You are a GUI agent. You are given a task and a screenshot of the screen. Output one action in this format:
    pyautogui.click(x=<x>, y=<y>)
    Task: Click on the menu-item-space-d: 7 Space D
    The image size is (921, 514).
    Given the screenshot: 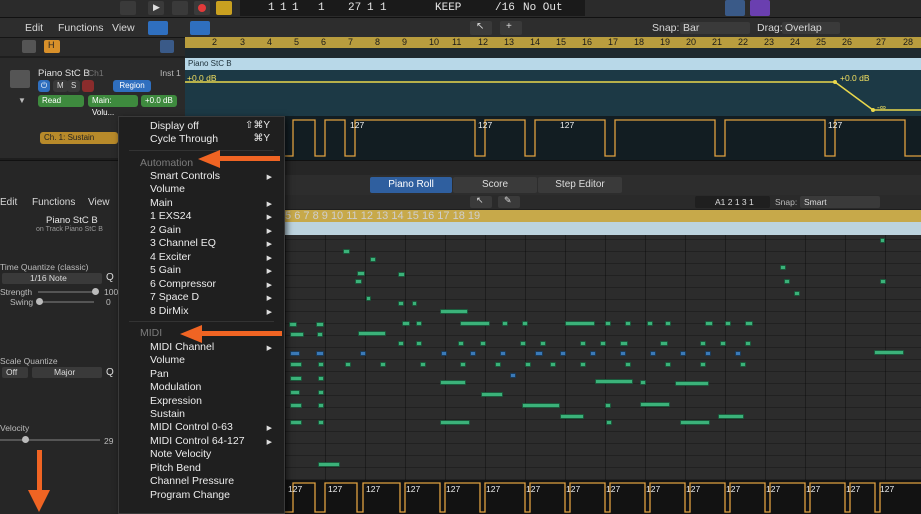 What is the action you would take?
    pyautogui.click(x=174, y=297)
    